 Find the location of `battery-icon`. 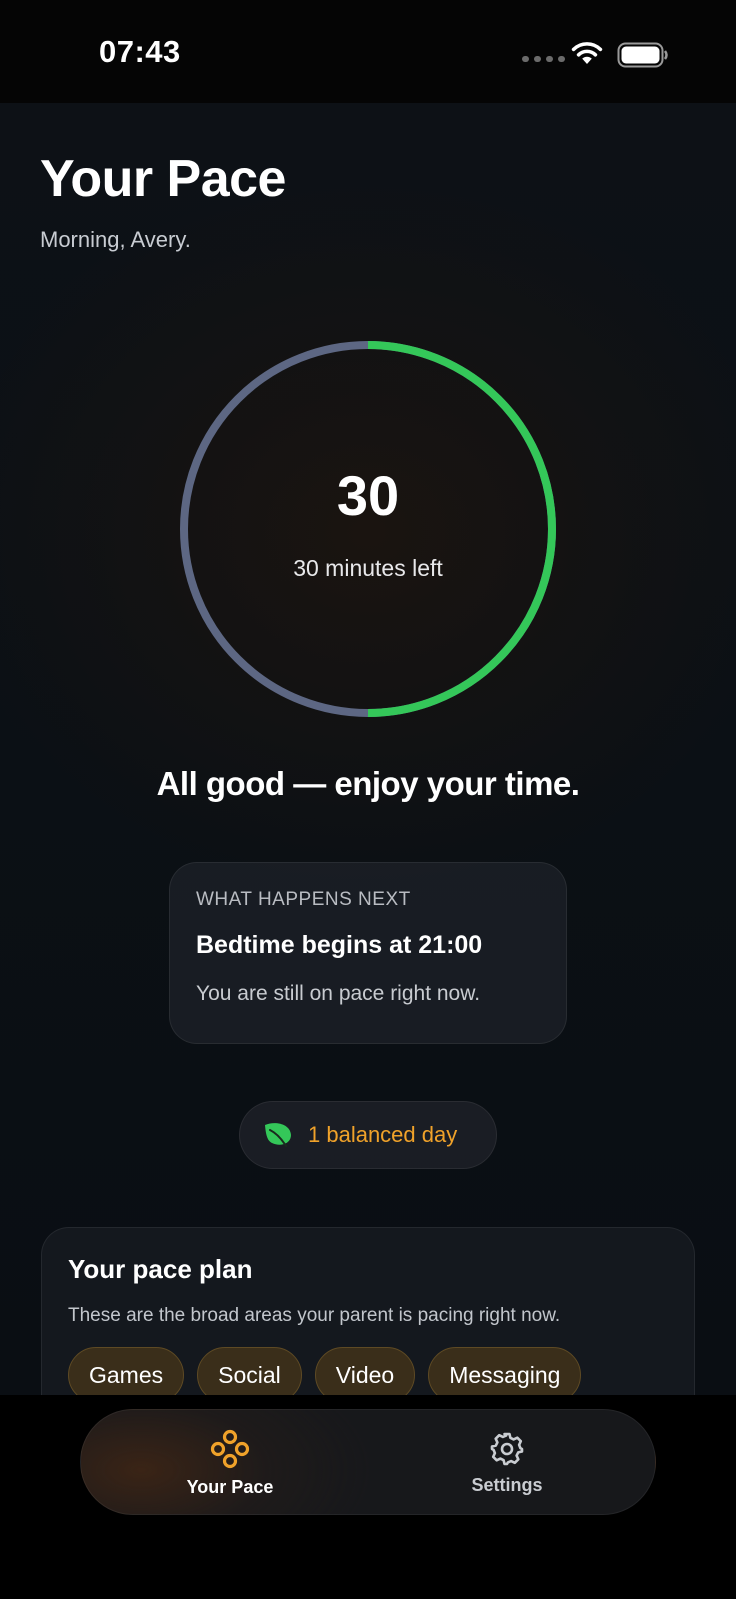

battery-icon is located at coordinates (642, 55).